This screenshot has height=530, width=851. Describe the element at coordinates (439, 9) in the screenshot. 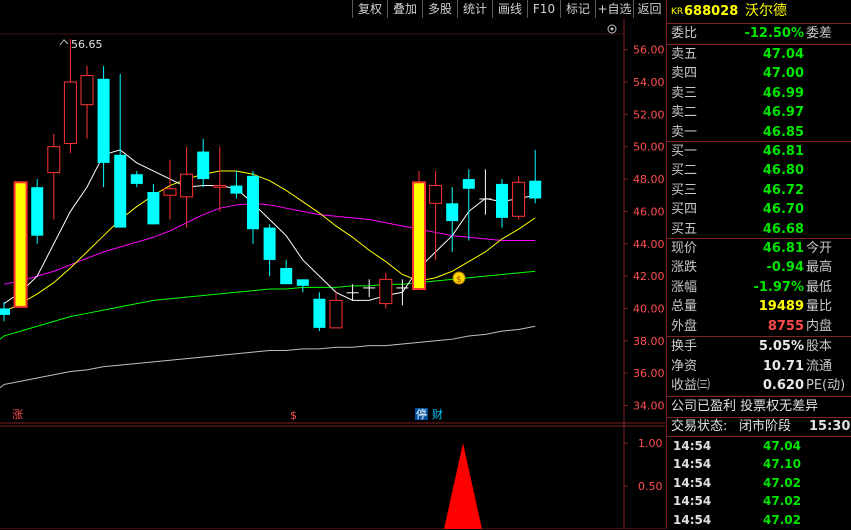

I see `multi-stock-button: 多股` at that location.